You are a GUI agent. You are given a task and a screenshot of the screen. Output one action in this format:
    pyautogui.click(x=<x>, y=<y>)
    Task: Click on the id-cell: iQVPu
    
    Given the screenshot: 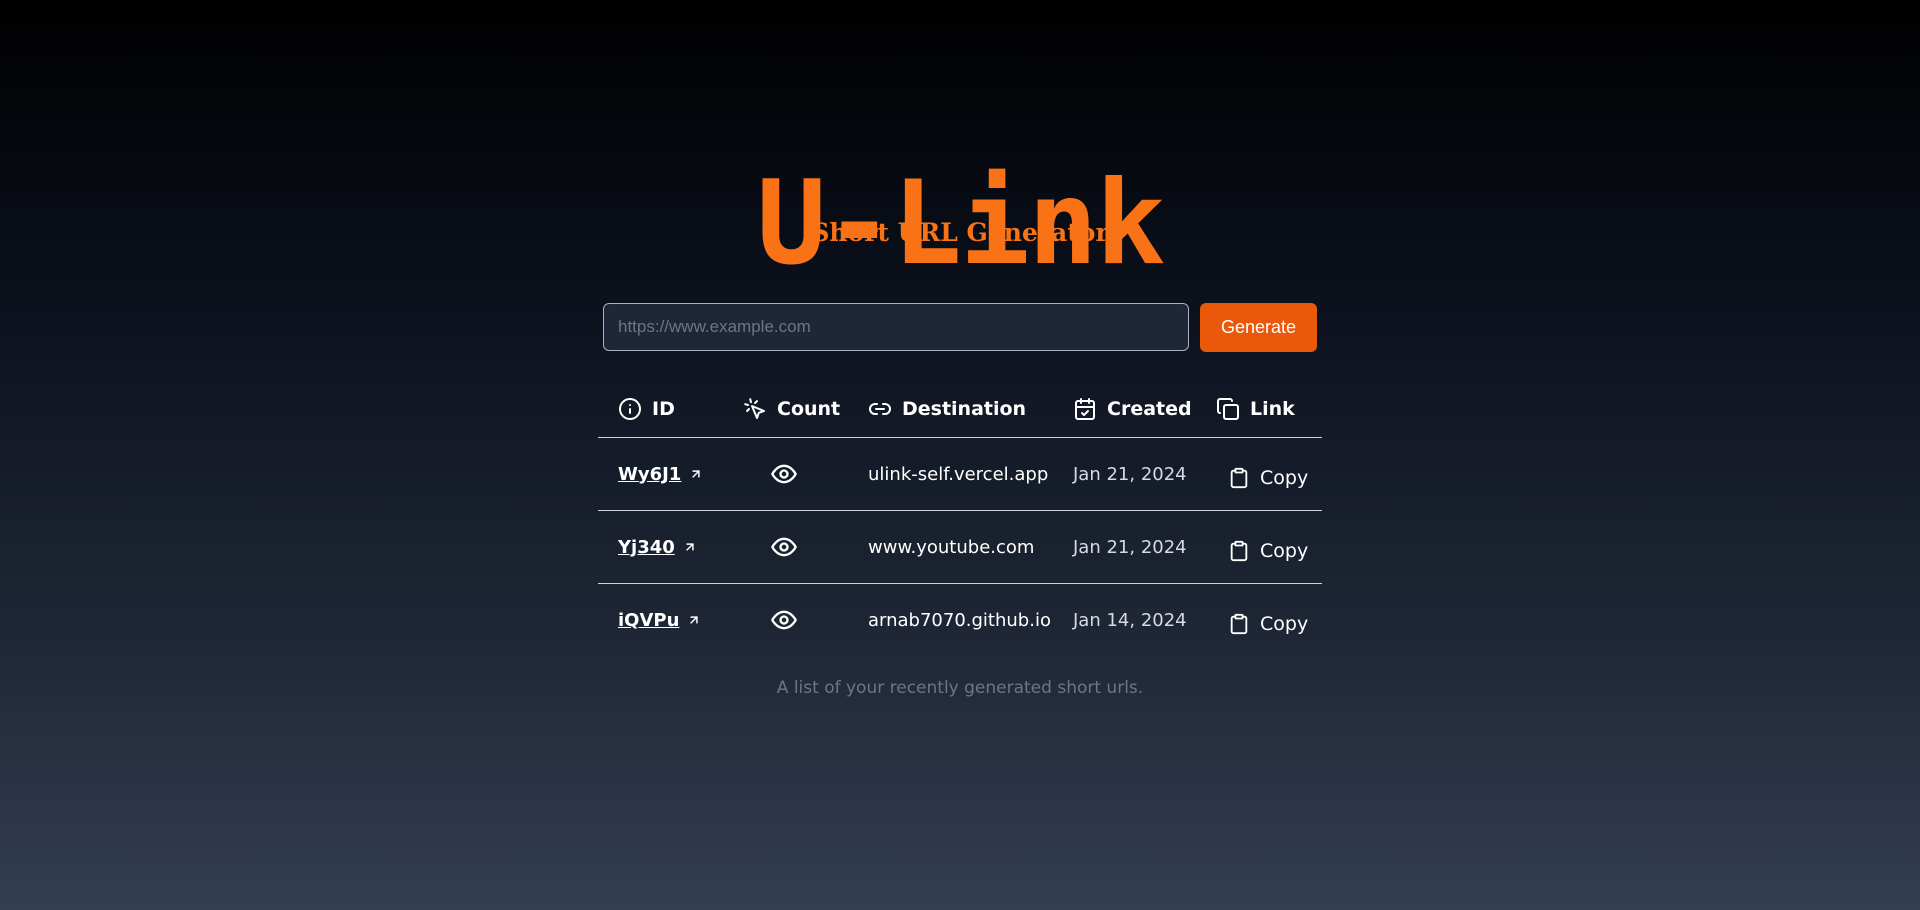 What is the action you would take?
    pyautogui.click(x=659, y=620)
    